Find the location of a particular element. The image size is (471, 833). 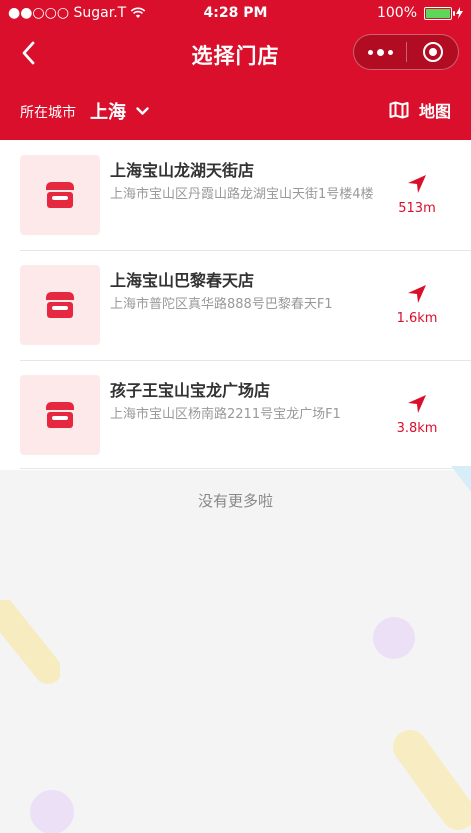

battery-status: 100% is located at coordinates (420, 13).